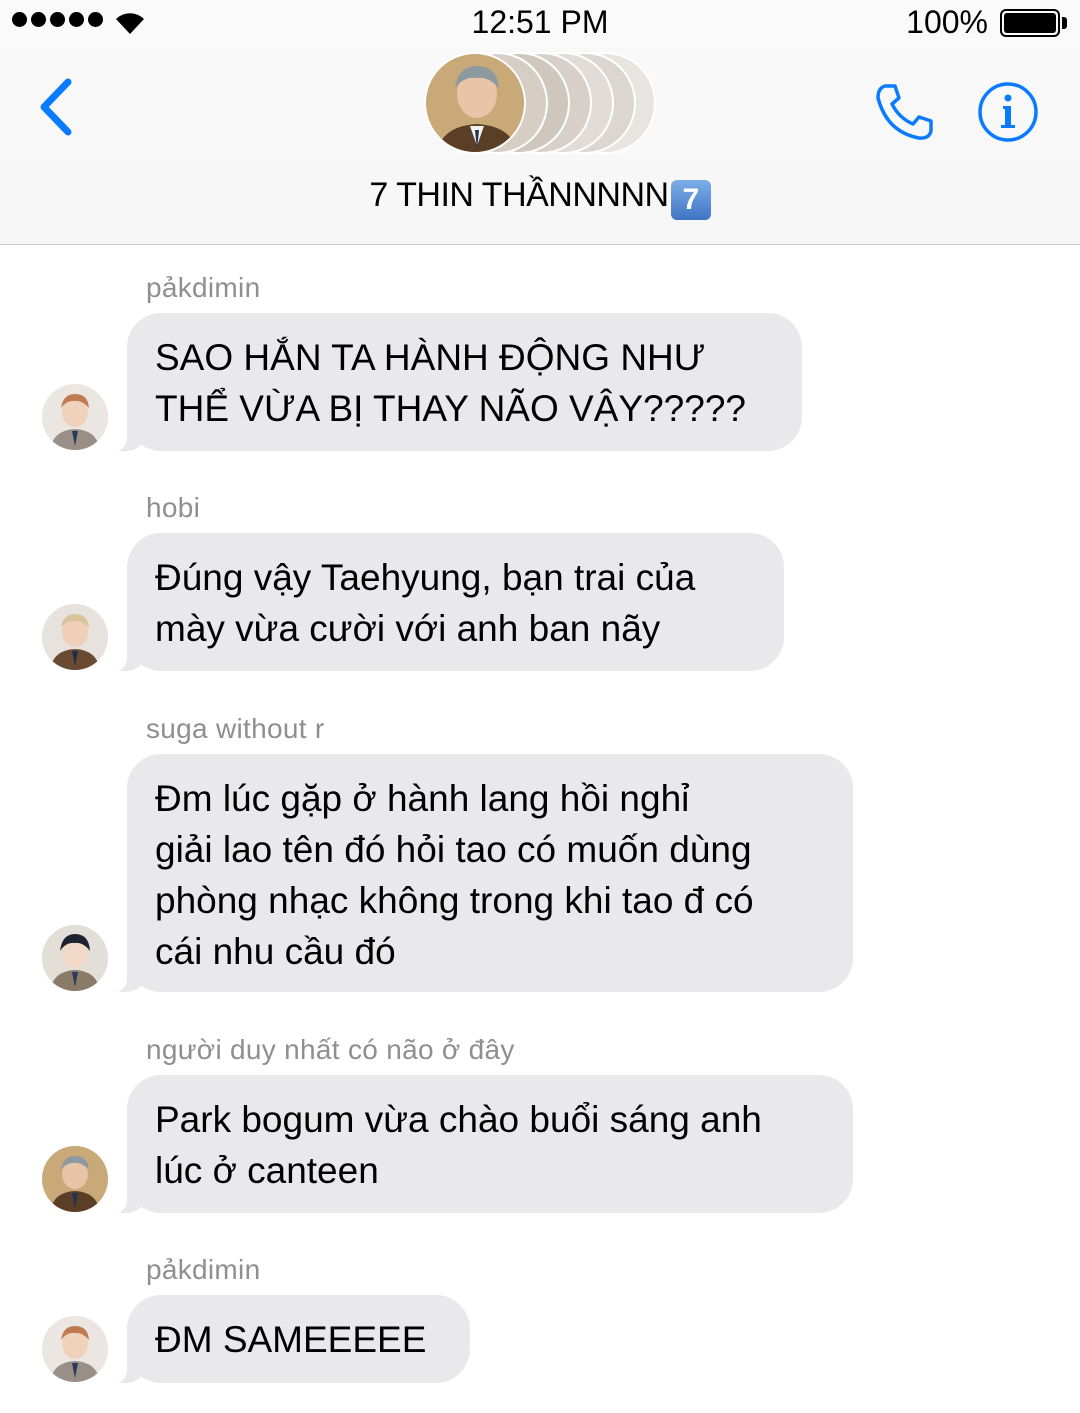  I want to click on group-title-text: 7 THIN THẦNNNNN, so click(519, 195).